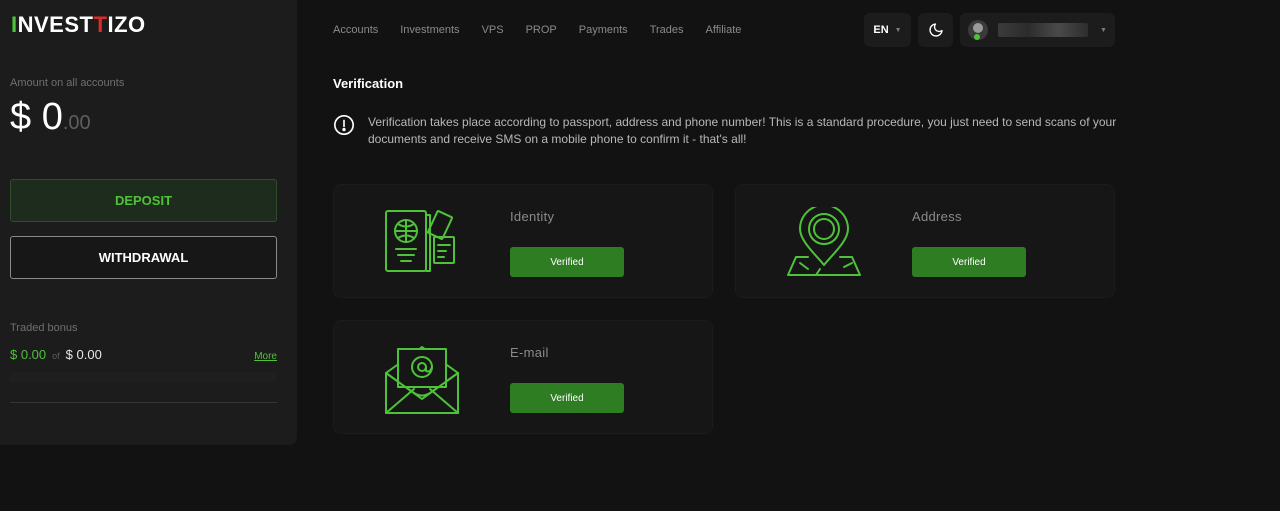 Image resolution: width=1280 pixels, height=511 pixels. Describe the element at coordinates (265, 356) in the screenshot. I see `bonus-more-link: More` at that location.